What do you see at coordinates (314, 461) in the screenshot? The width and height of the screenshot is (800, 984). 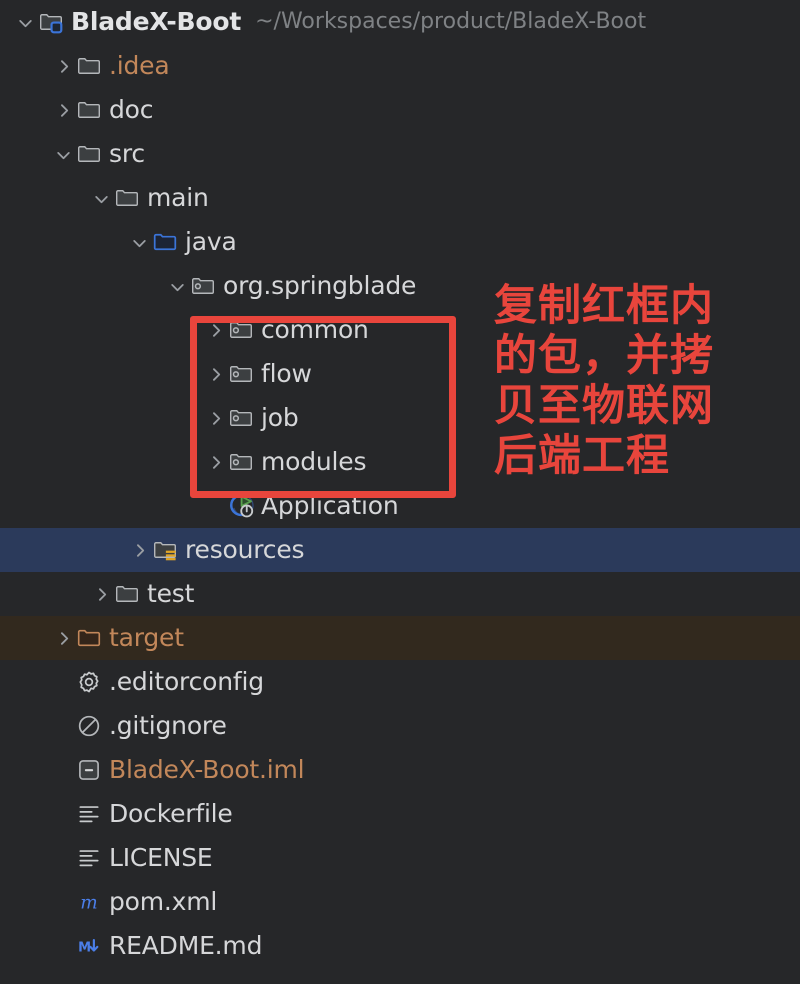 I see `tree-row-label: modules` at bounding box center [314, 461].